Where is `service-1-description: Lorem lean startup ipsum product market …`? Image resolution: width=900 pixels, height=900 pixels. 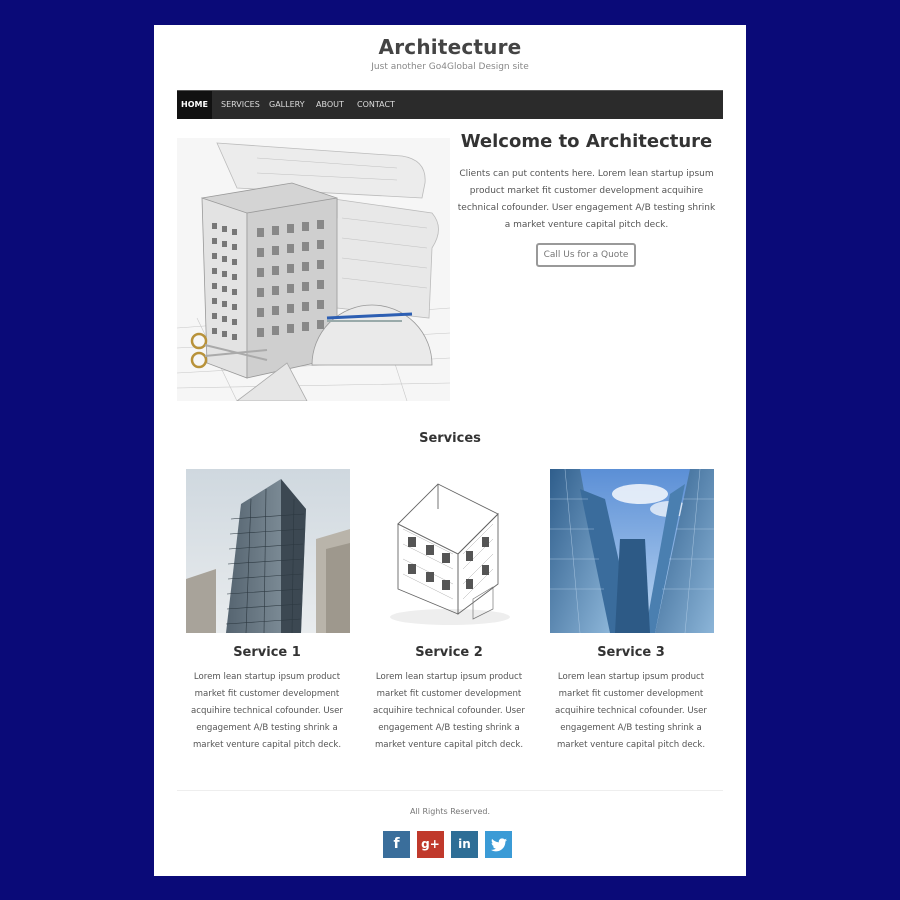 service-1-description: Lorem lean startup ipsum product market … is located at coordinates (267, 711).